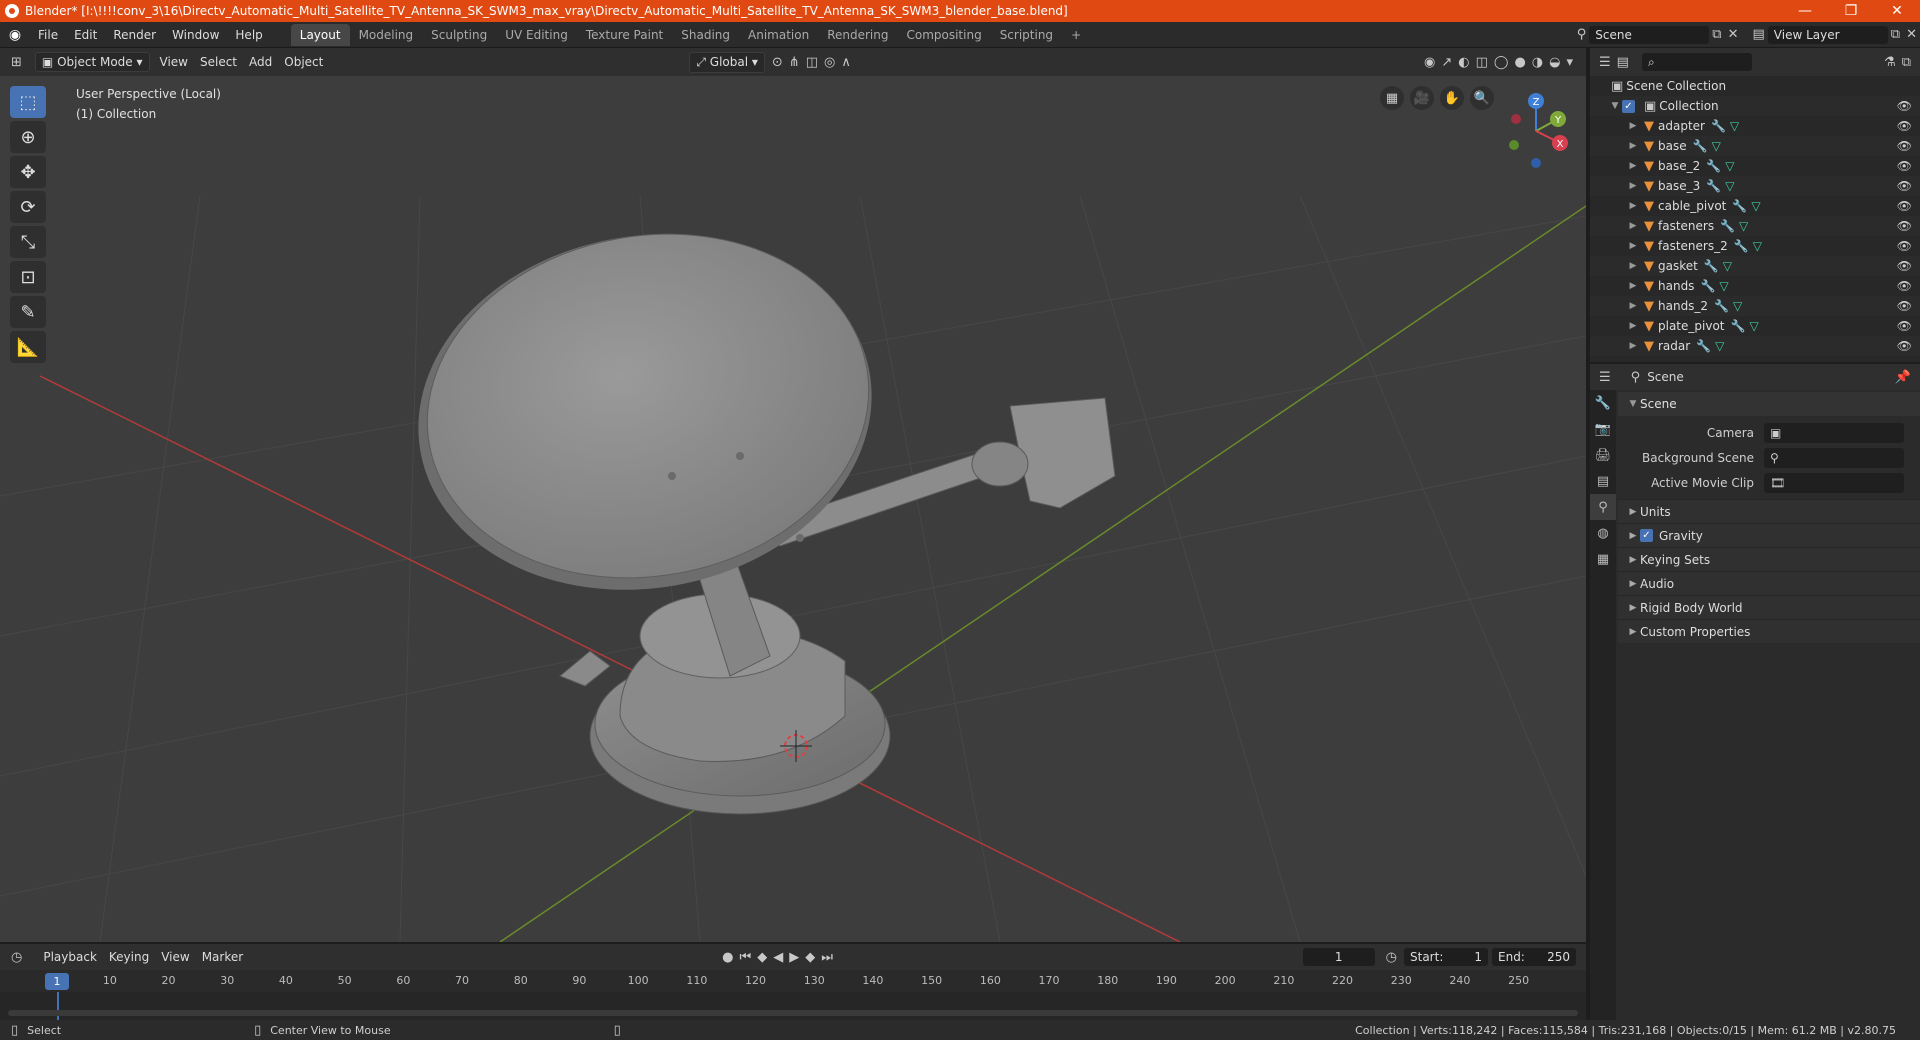 The width and height of the screenshot is (1920, 1040). I want to click on outliner-object-row: ▶ ▼ fasteners 🔧 ▽ 👁, so click(1755, 226).